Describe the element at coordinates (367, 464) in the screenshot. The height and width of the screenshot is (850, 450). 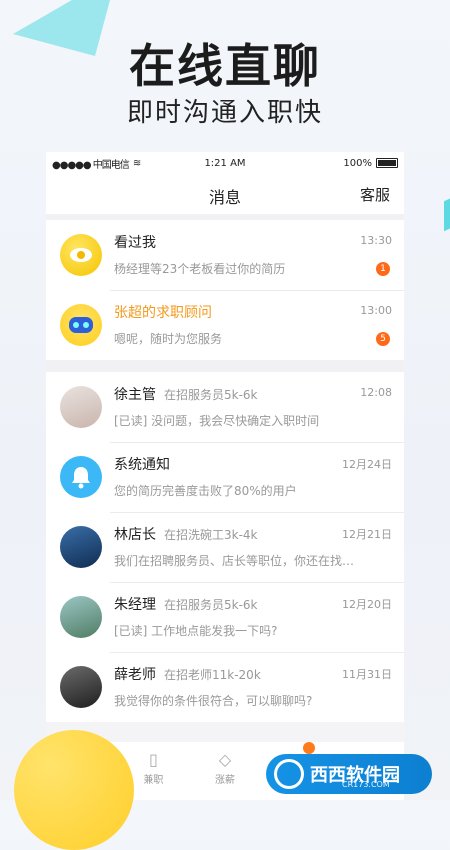
I see `item-time: 12月24日` at that location.